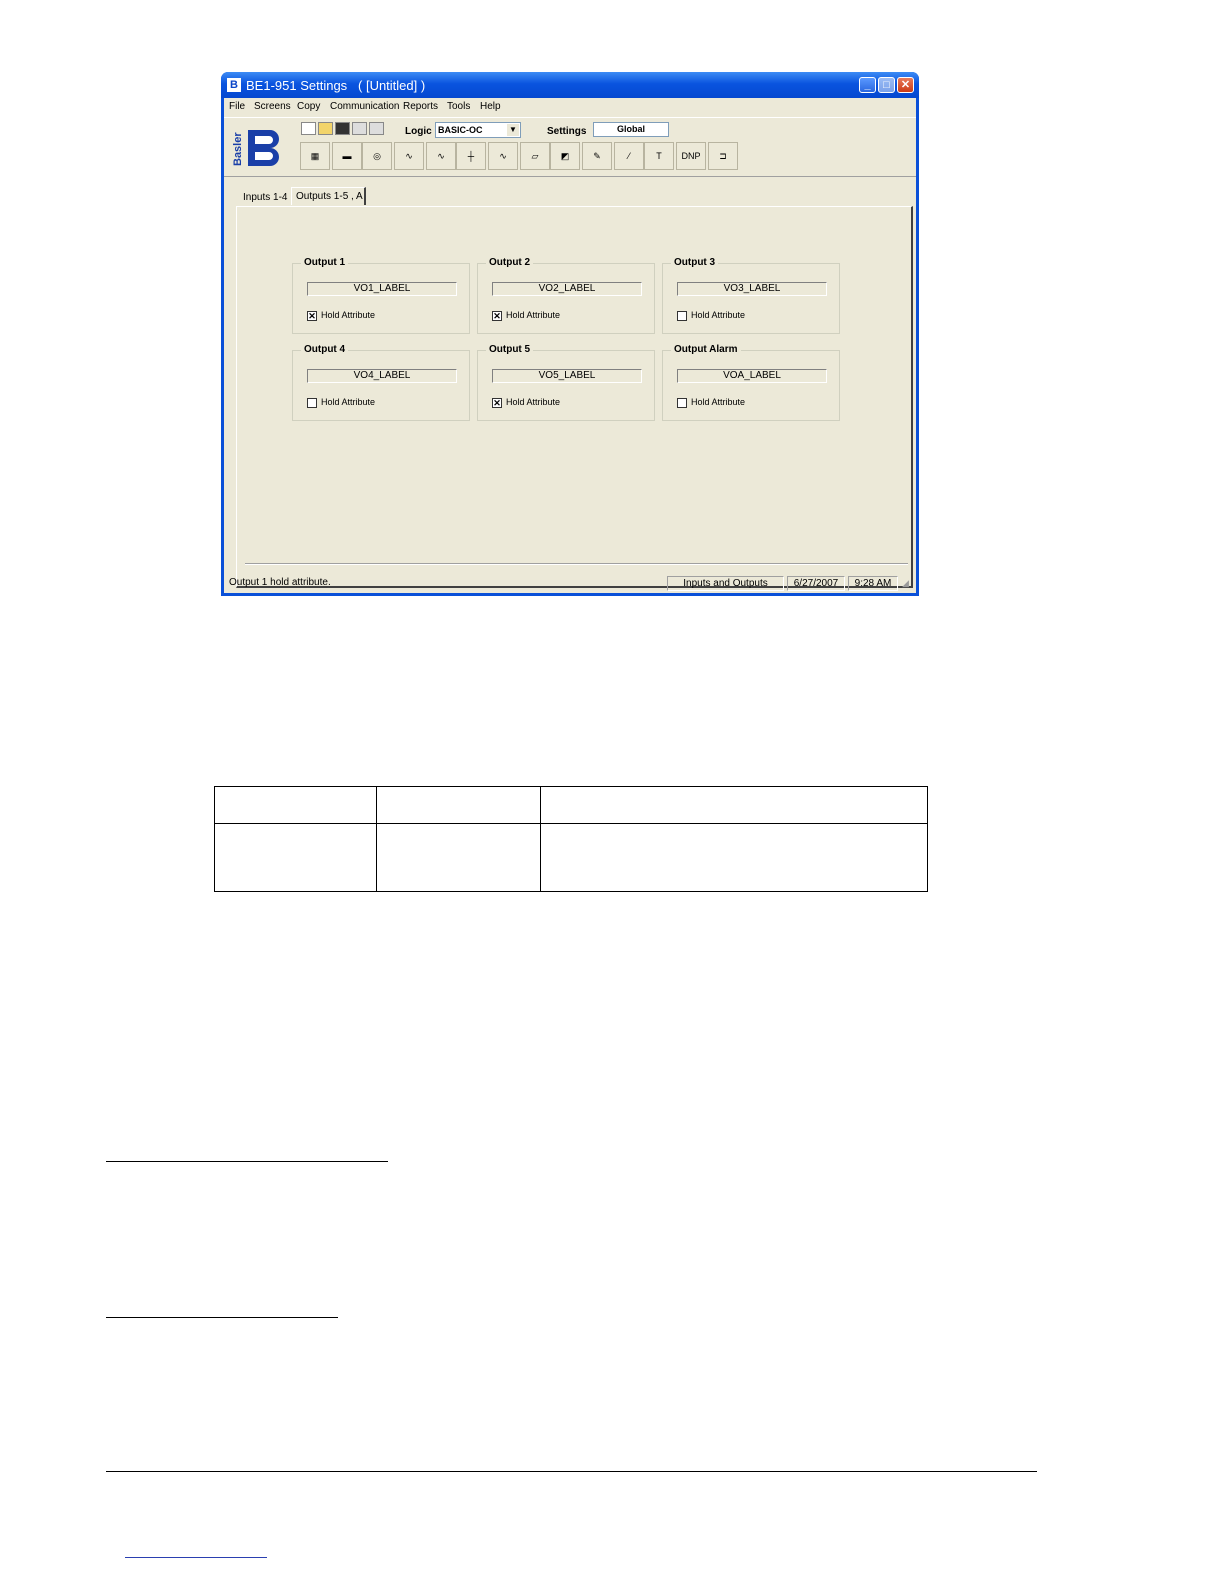 The height and width of the screenshot is (1584, 1224). Describe the element at coordinates (682, 316) in the screenshot. I see `output-3-hold-checkbox` at that location.